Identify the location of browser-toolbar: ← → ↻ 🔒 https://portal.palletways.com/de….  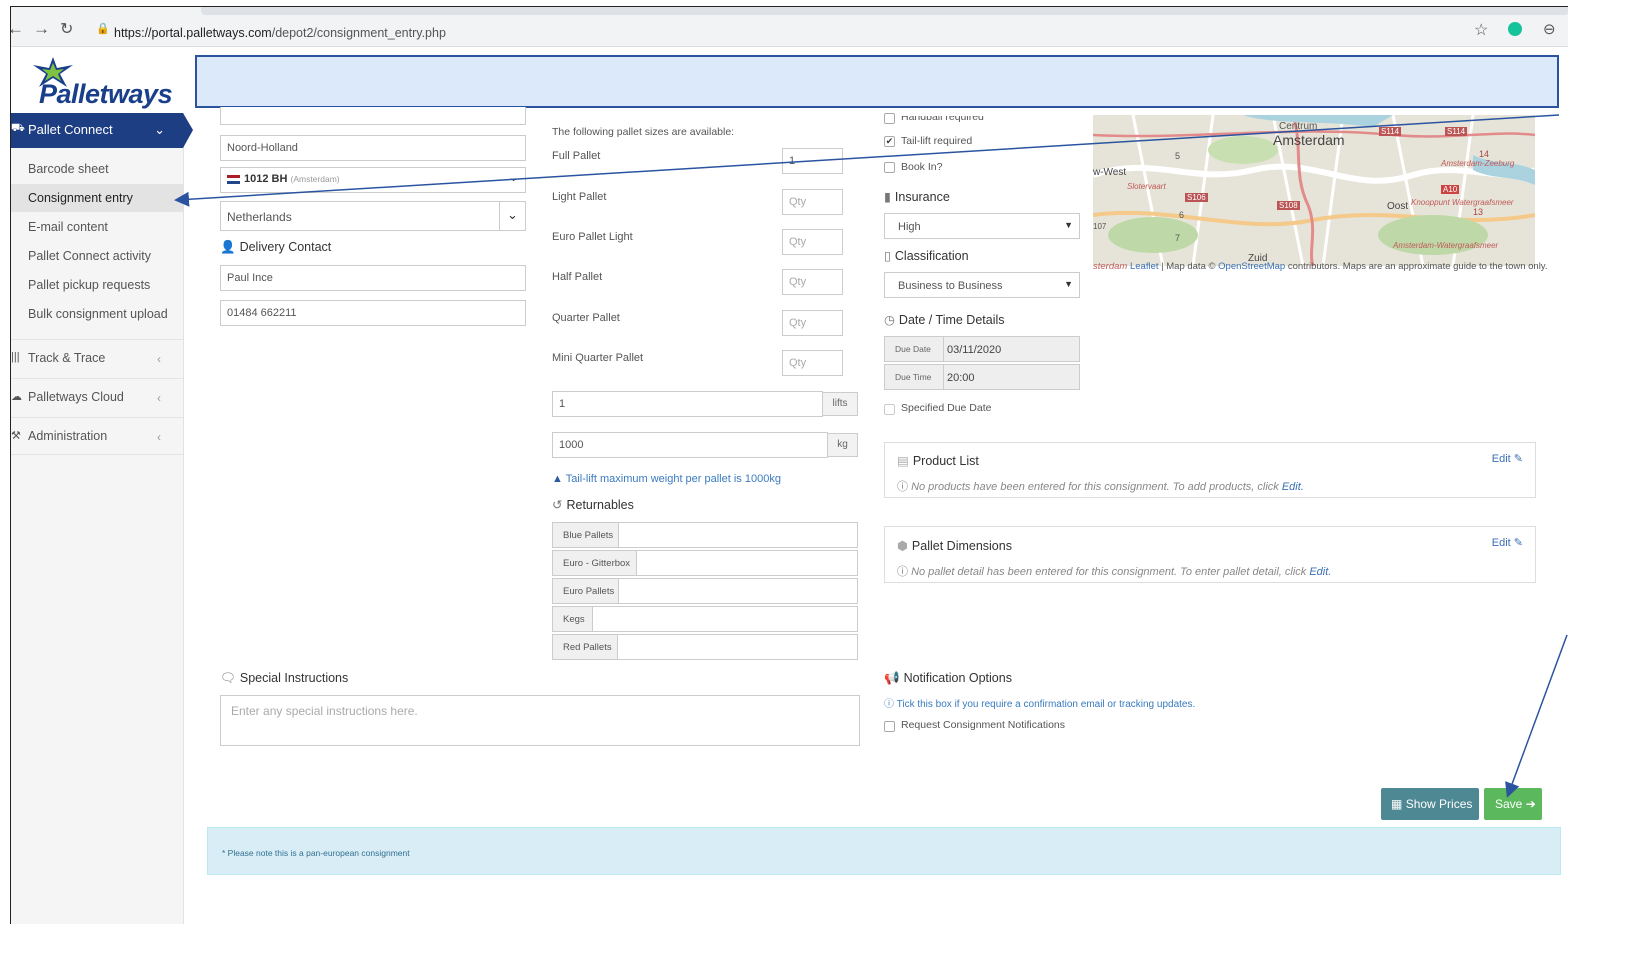
(789, 27).